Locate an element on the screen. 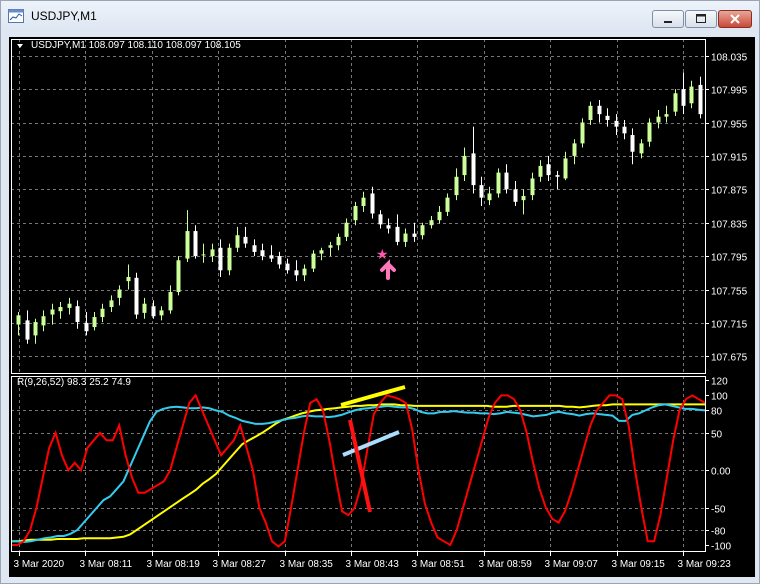 This screenshot has width=760, height=584. maximize-icon is located at coordinates (701, 18).